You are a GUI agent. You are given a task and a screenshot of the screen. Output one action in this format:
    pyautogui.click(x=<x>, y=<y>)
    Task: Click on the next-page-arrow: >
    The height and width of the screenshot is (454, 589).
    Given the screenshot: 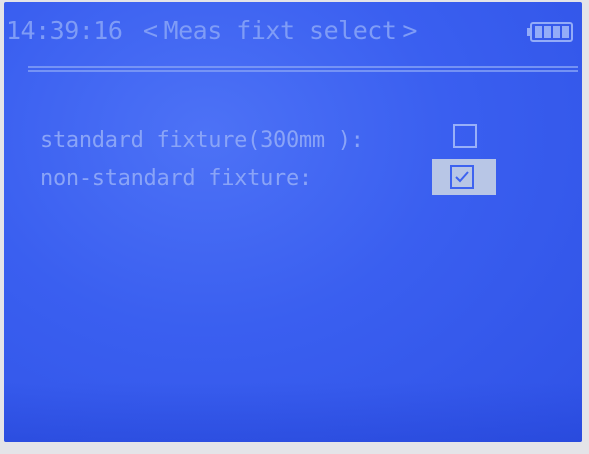 What is the action you would take?
    pyautogui.click(x=409, y=30)
    